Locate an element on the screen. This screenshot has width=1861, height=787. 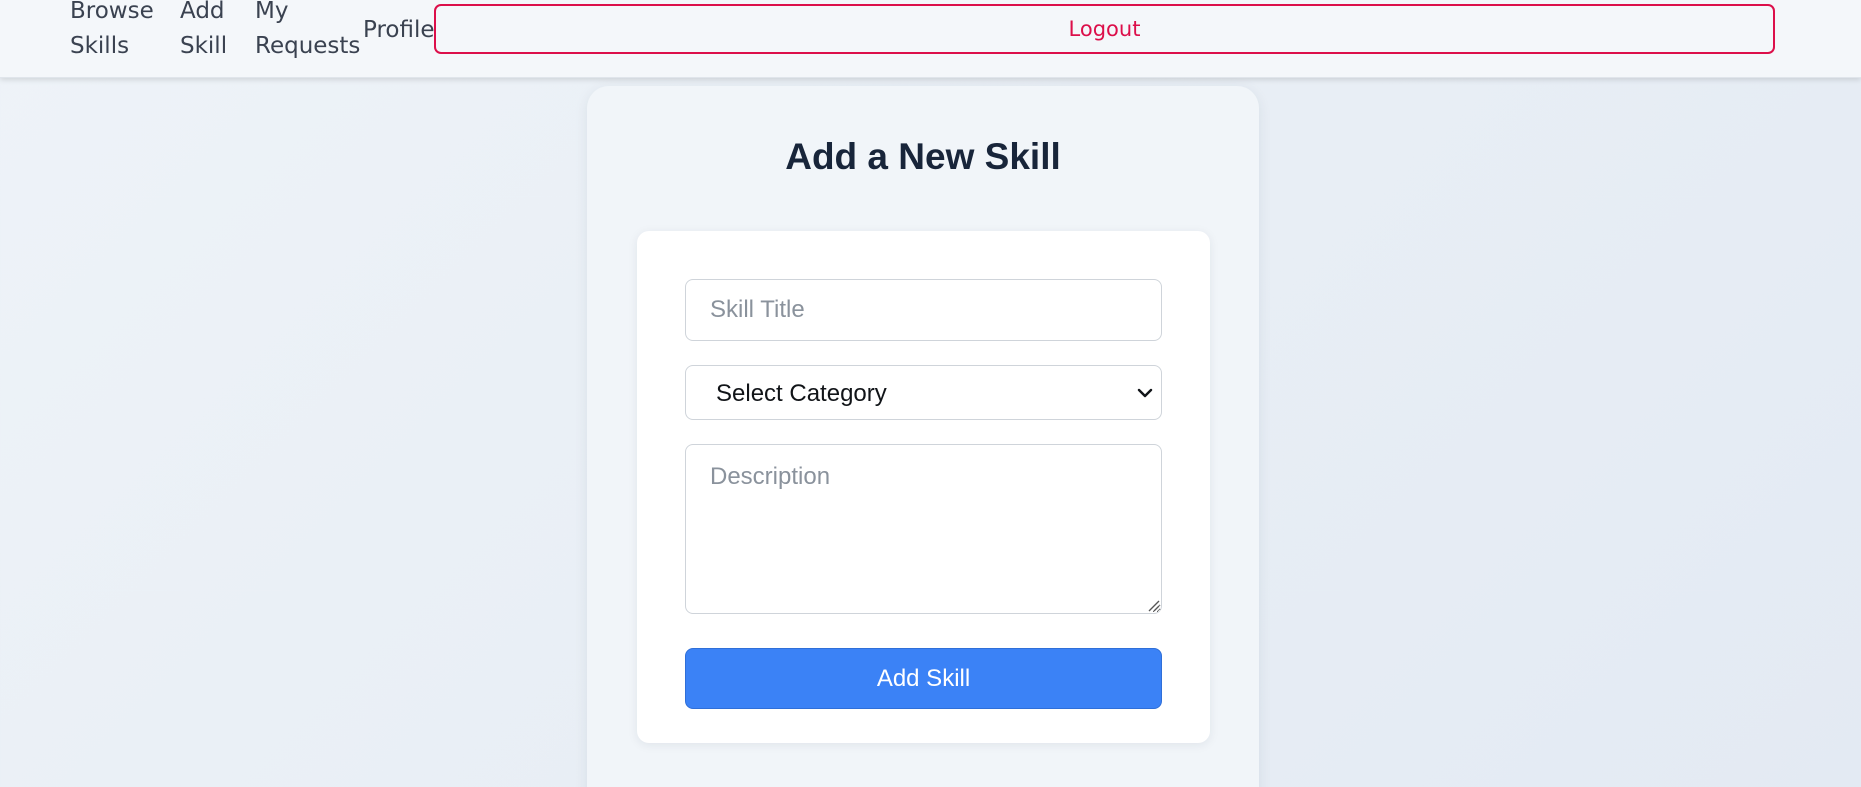
description-textarea is located at coordinates (923, 529).